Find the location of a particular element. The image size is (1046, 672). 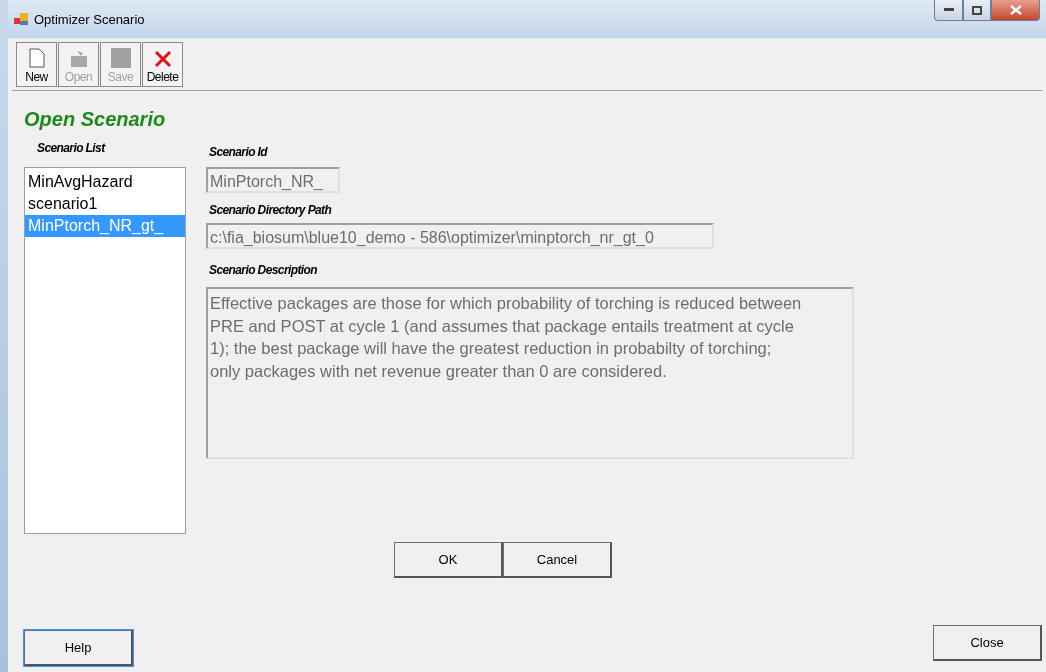

help-button: Help is located at coordinates (78, 648).